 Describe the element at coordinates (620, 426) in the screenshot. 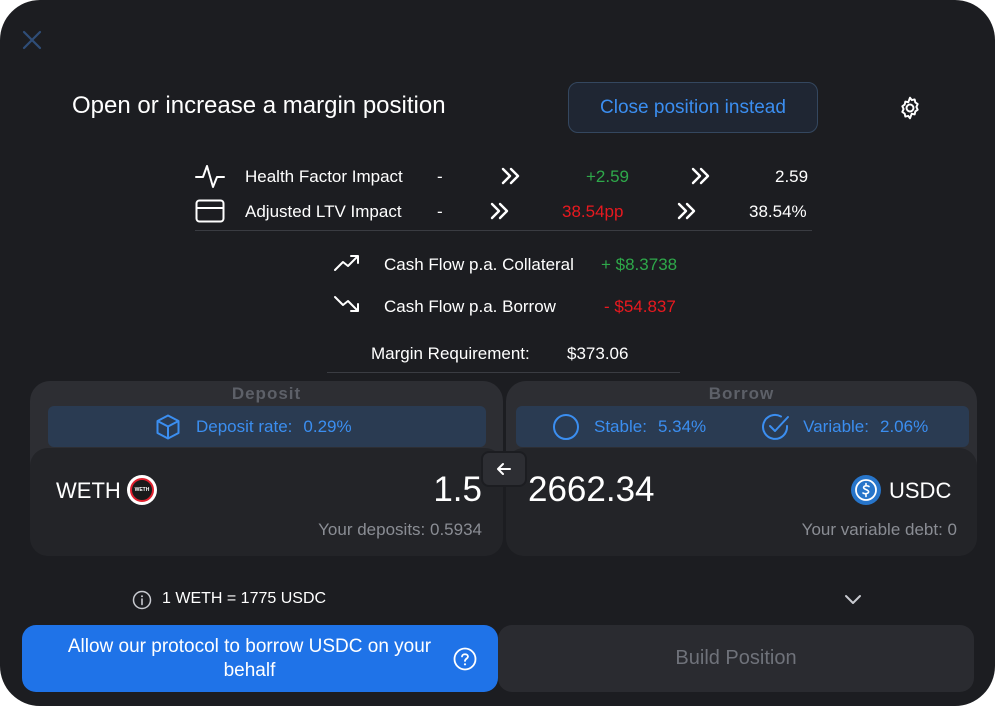

I see `stable-rate-label: Stable:` at that location.